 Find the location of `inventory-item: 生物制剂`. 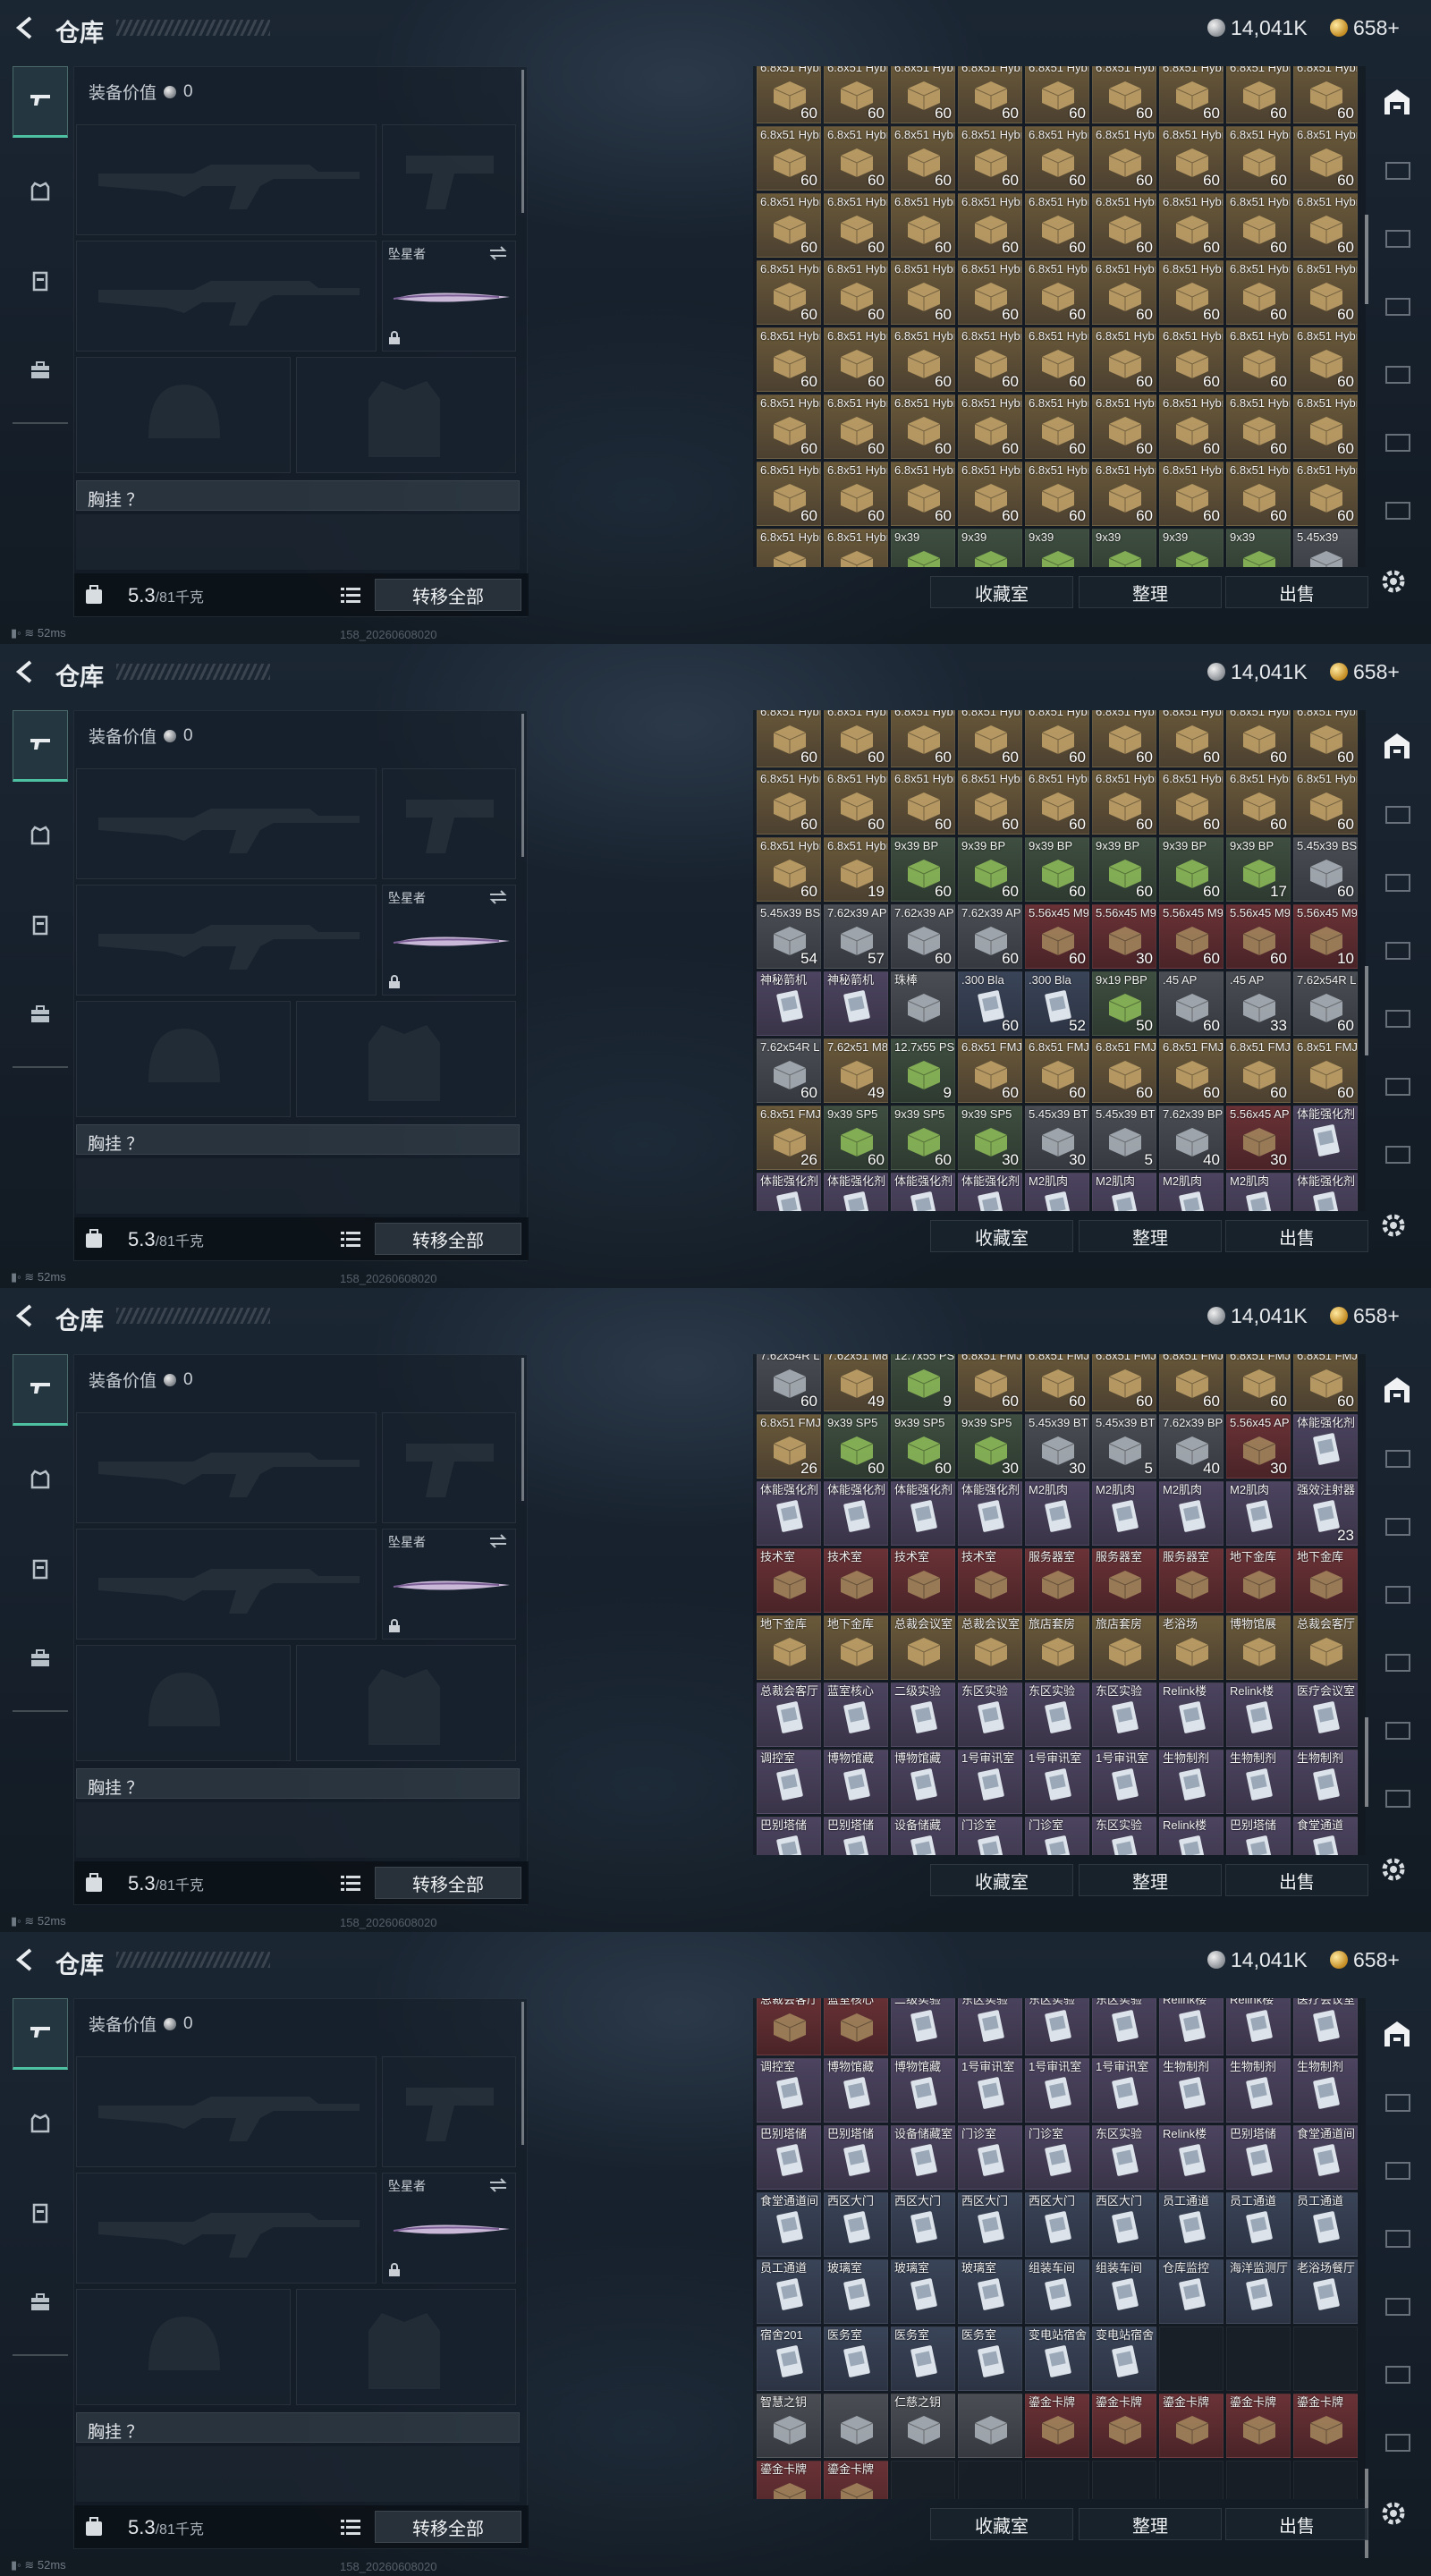

inventory-item: 生物制剂 is located at coordinates (1326, 2090).